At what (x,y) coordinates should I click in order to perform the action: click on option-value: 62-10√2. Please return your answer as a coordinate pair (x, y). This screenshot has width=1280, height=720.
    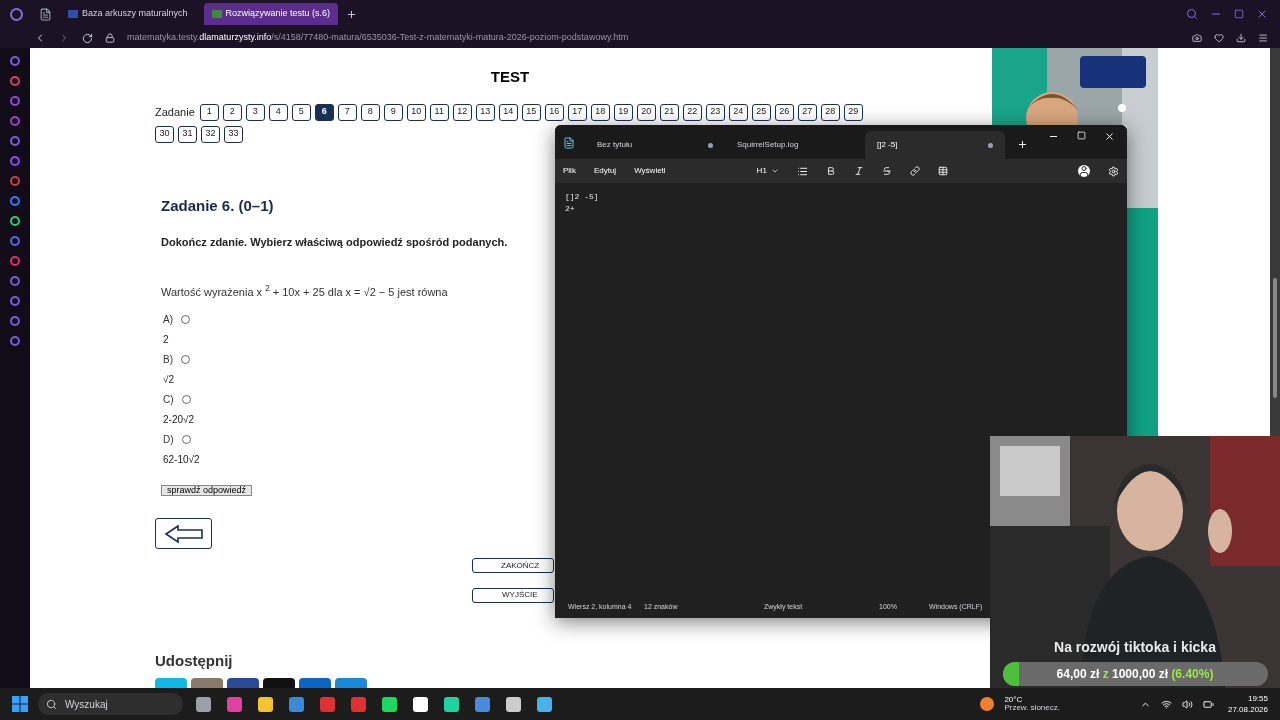
    Looking at the image, I should click on (182, 460).